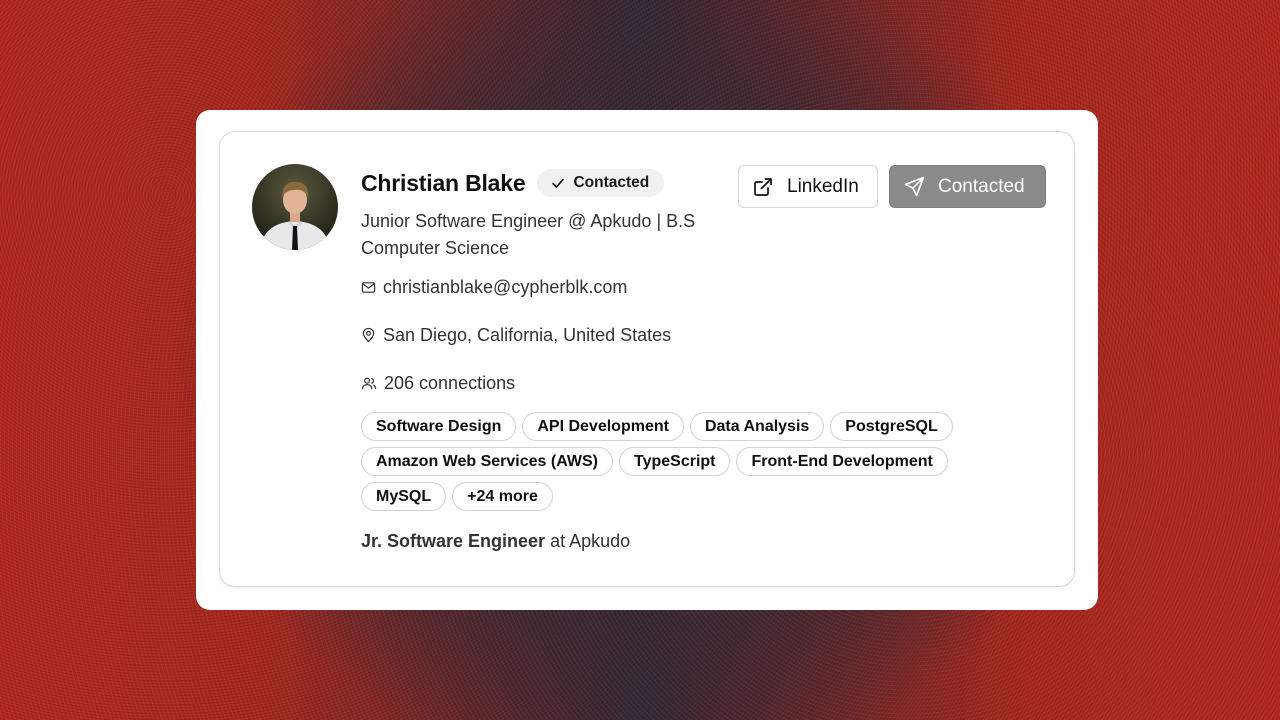 The image size is (1280, 720). I want to click on location-row: San Diego, California, United States, so click(621, 335).